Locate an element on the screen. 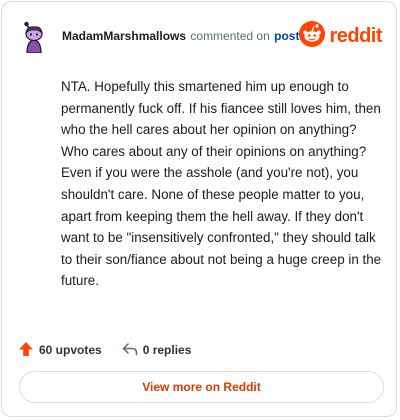 Image resolution: width=400 pixels, height=420 pixels. user-avatar-icon is located at coordinates (34, 36).